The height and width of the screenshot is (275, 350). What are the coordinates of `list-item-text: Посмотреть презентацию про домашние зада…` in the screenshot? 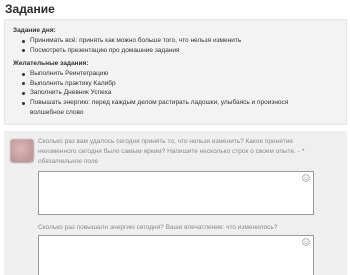 It's located at (105, 50).